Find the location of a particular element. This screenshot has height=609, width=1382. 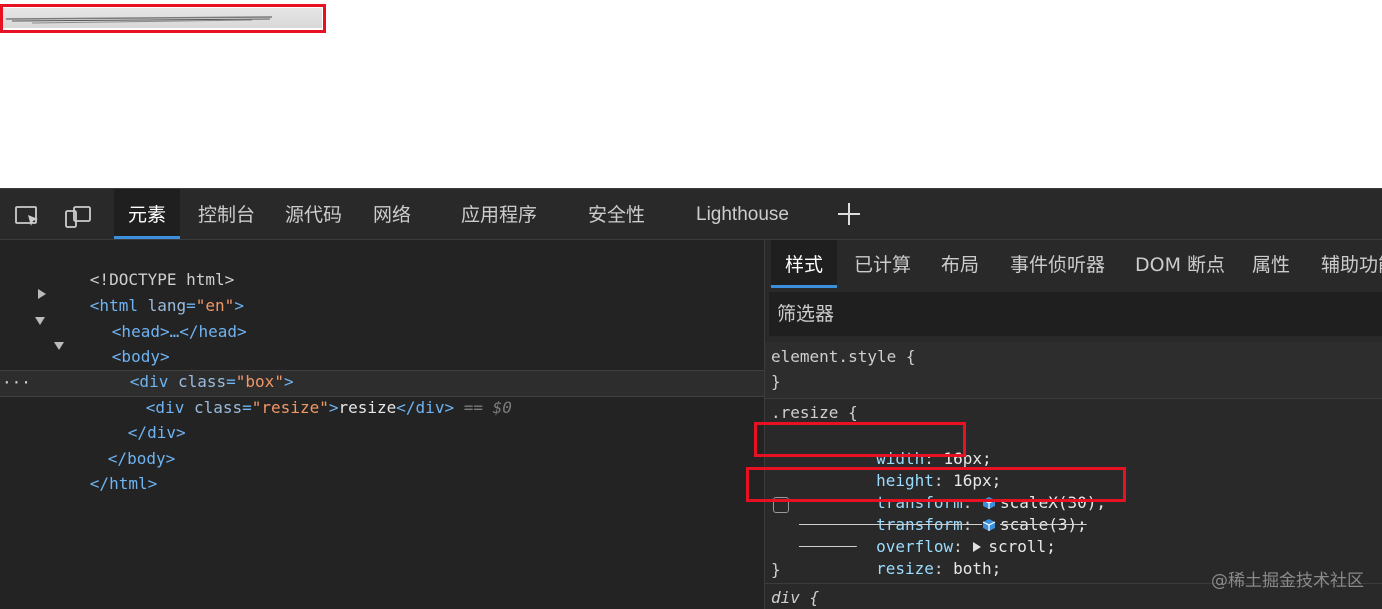

device-toggle-icon is located at coordinates (78, 217).